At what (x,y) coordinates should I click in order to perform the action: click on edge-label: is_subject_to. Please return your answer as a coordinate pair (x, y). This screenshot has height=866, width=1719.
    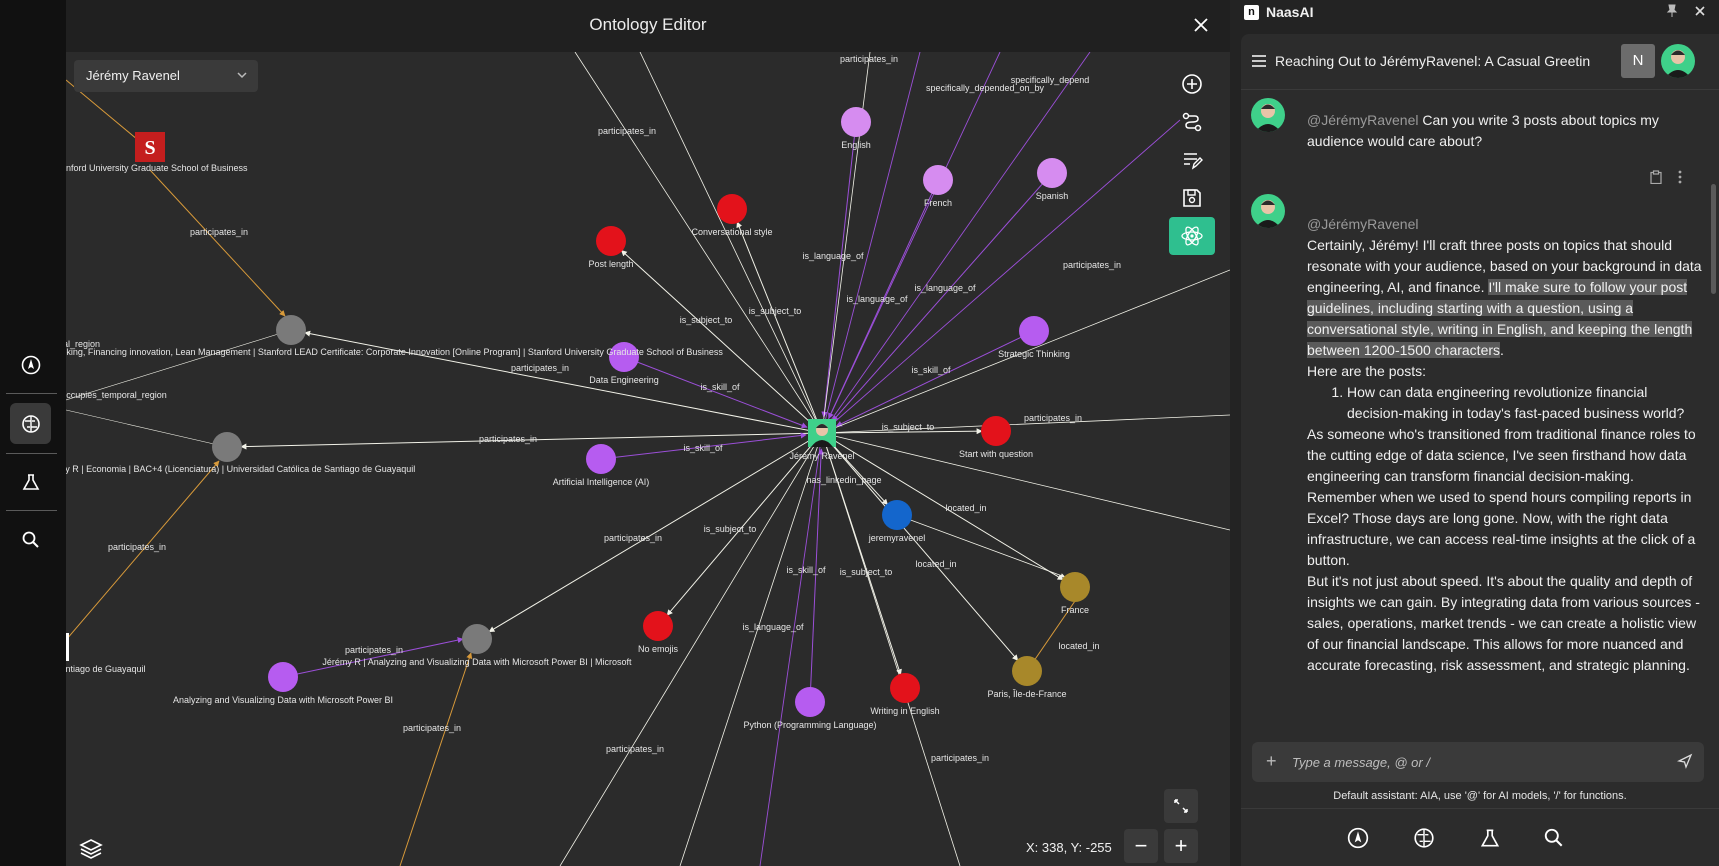
    Looking at the image, I should click on (775, 311).